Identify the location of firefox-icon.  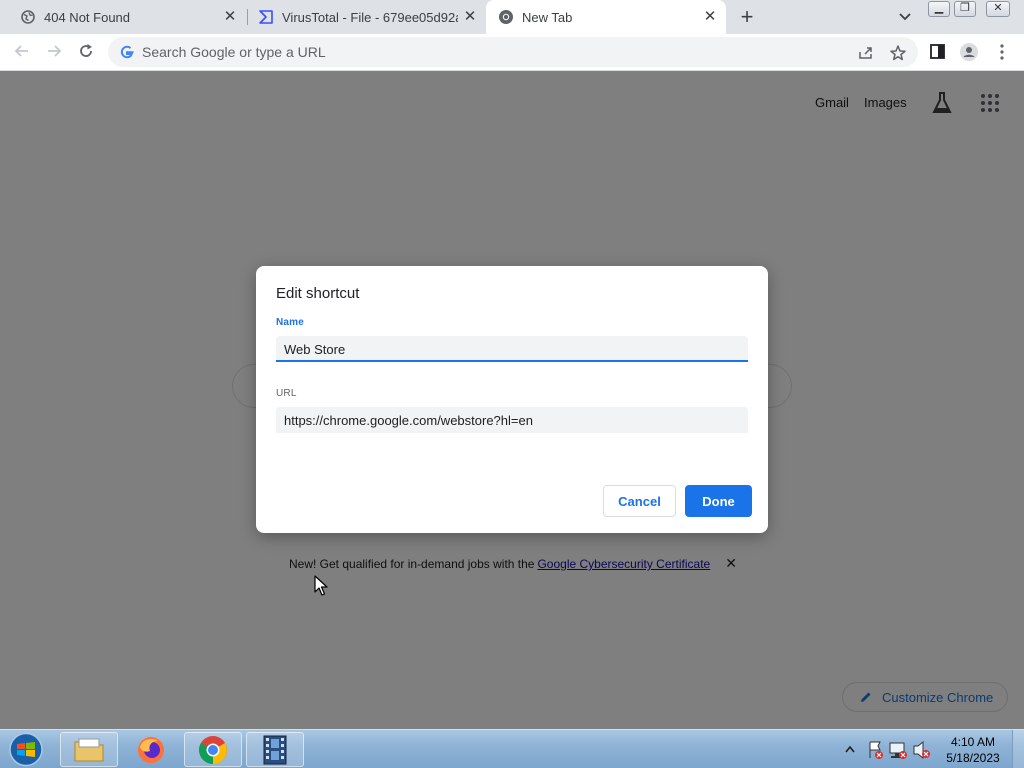
(151, 749).